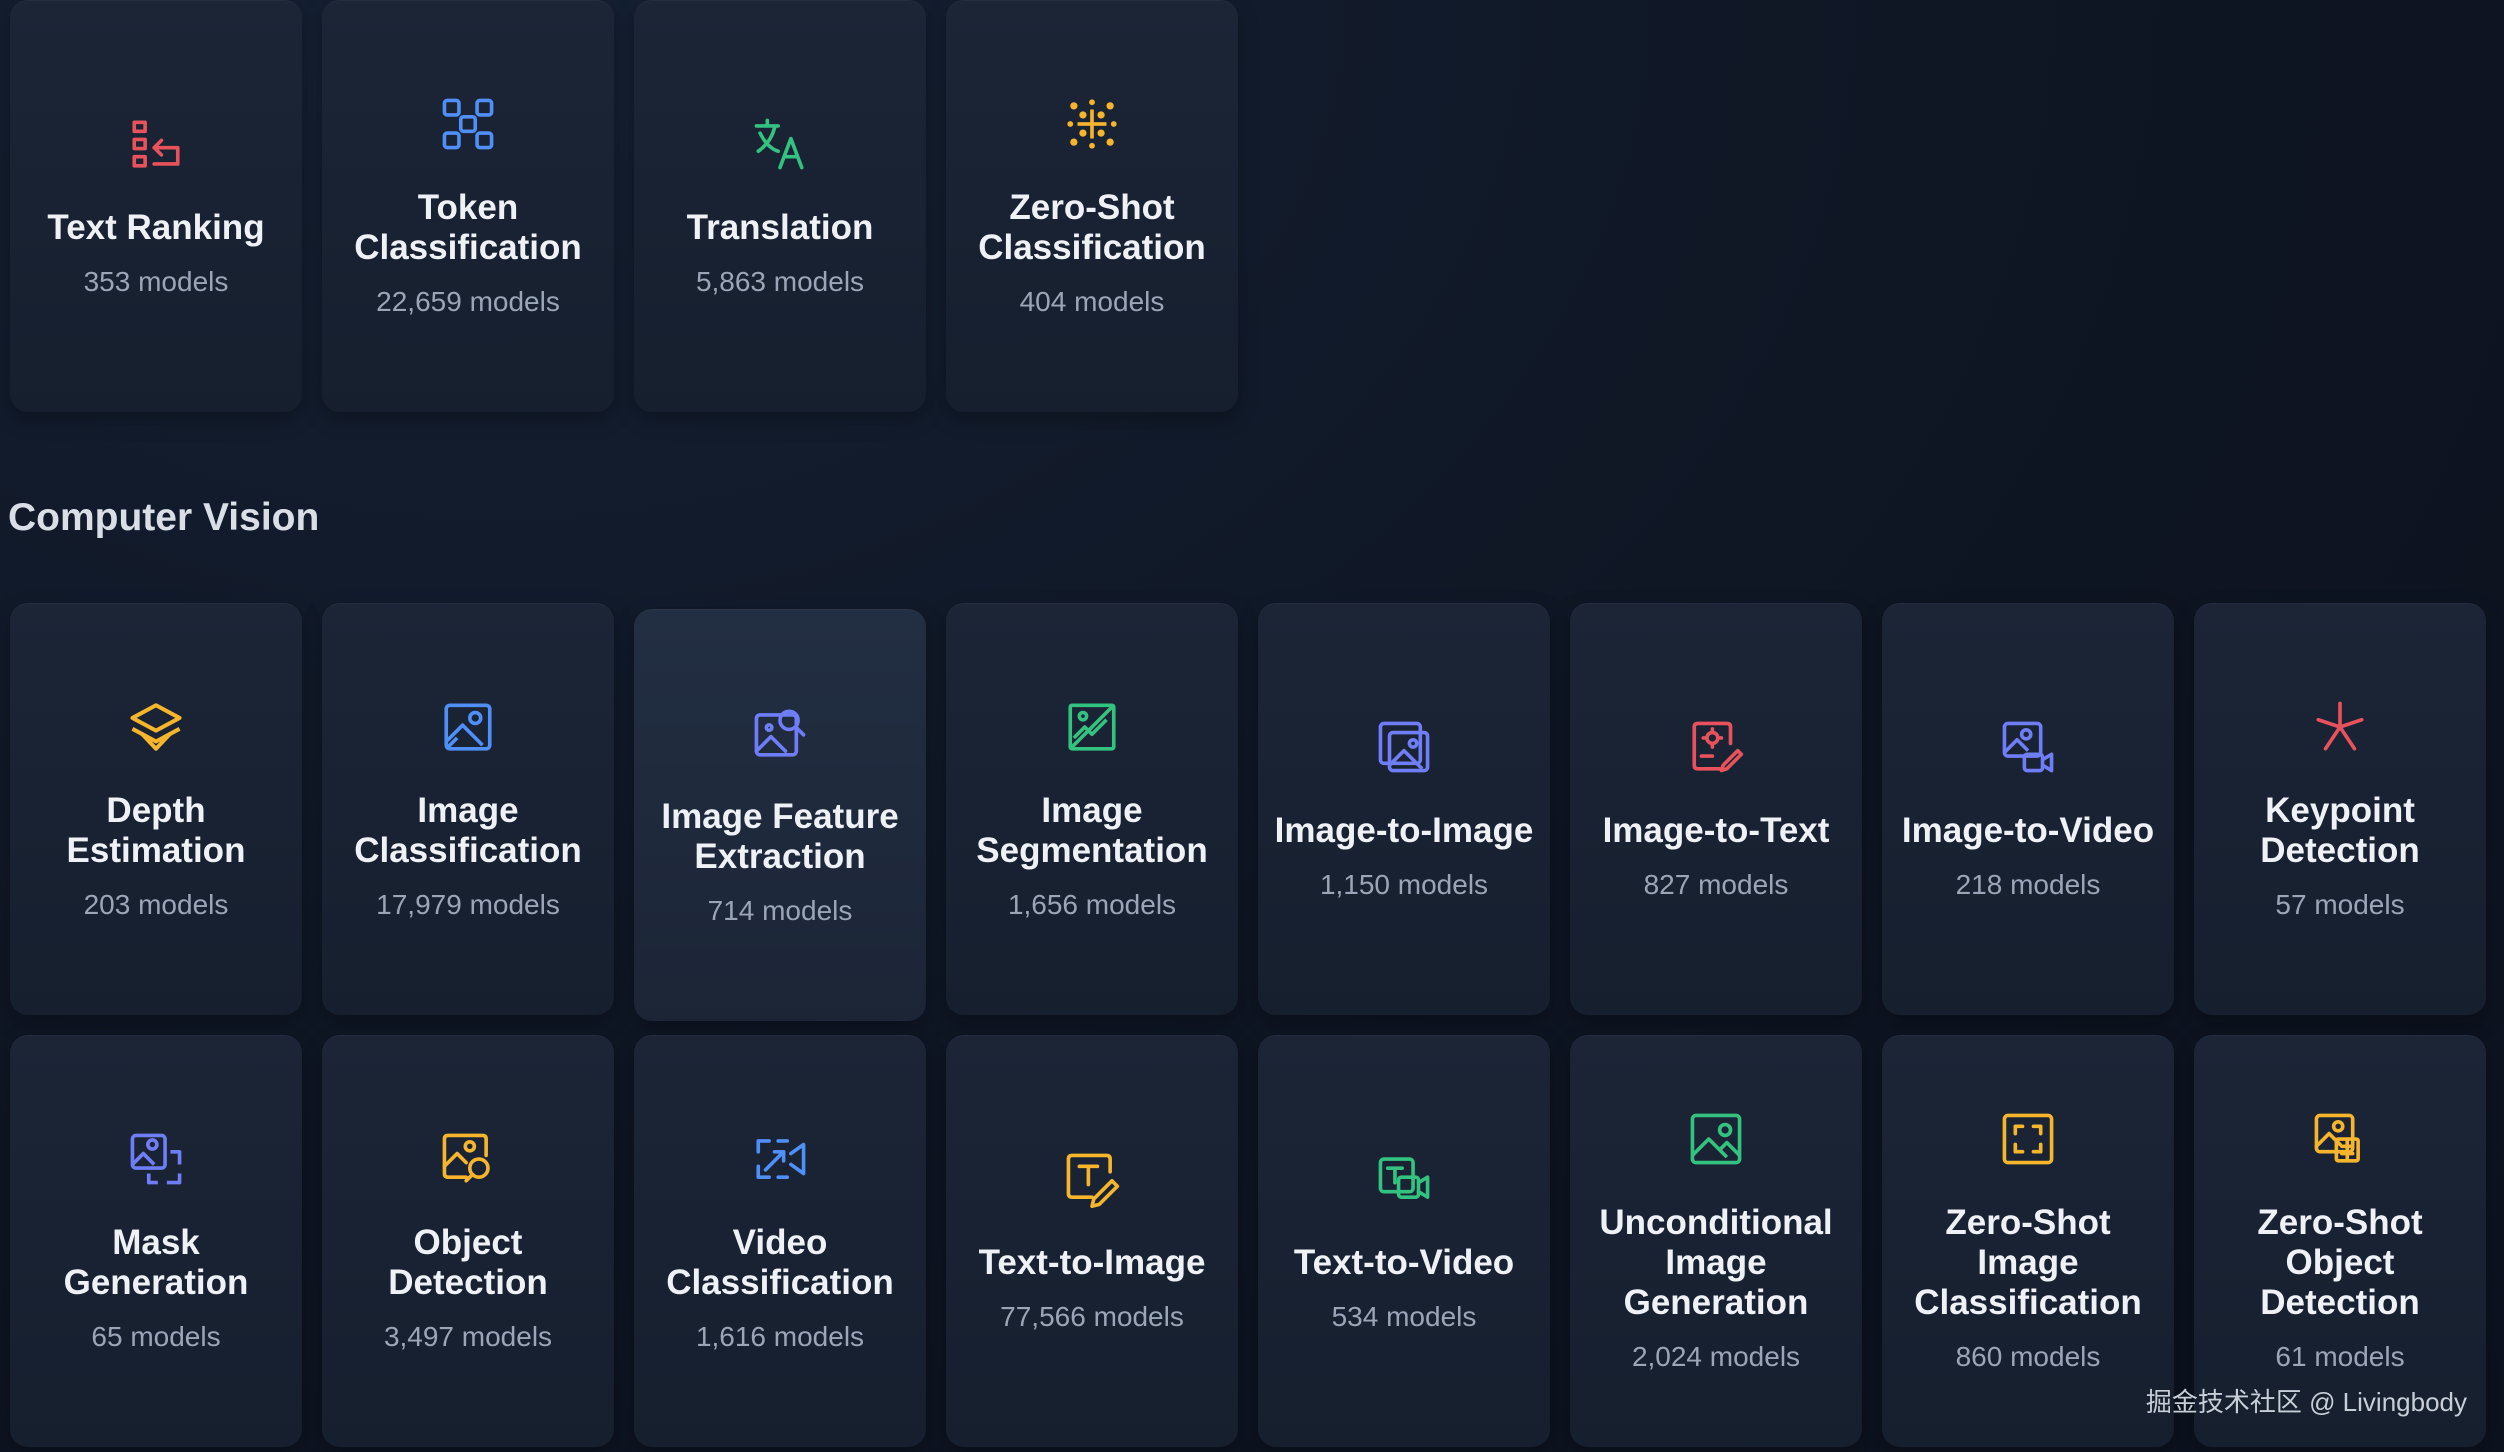 The height and width of the screenshot is (1452, 2504). Describe the element at coordinates (1404, 747) in the screenshot. I see `image-to-image-icon` at that location.